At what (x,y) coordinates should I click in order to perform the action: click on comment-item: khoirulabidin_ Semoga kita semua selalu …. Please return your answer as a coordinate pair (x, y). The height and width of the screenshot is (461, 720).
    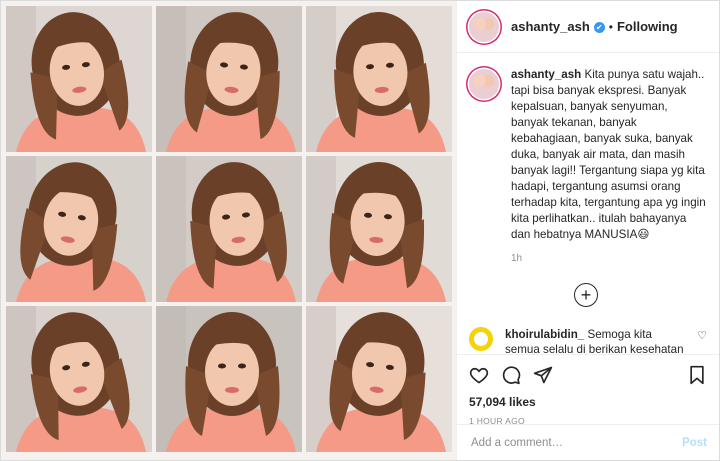
    Looking at the image, I should click on (588, 340).